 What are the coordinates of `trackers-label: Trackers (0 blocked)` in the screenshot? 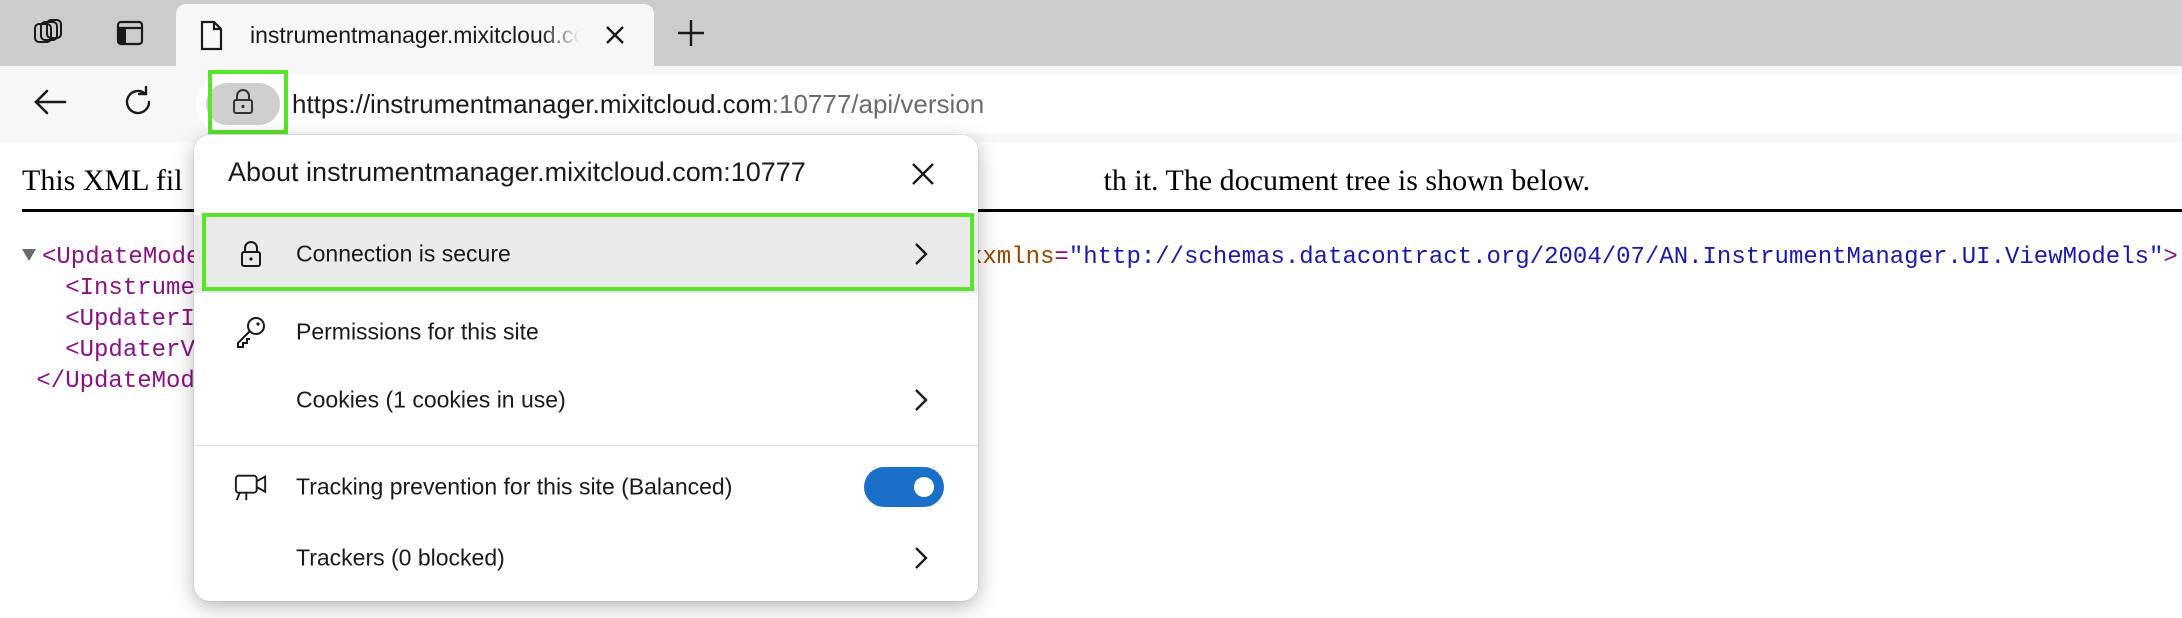 It's located at (400, 557).